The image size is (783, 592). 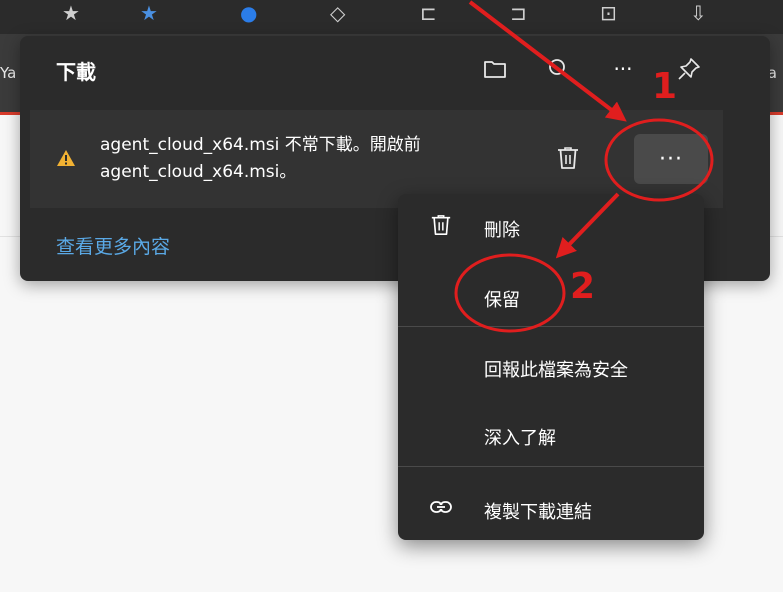 I want to click on download-more-actions-button: ···, so click(x=671, y=159).